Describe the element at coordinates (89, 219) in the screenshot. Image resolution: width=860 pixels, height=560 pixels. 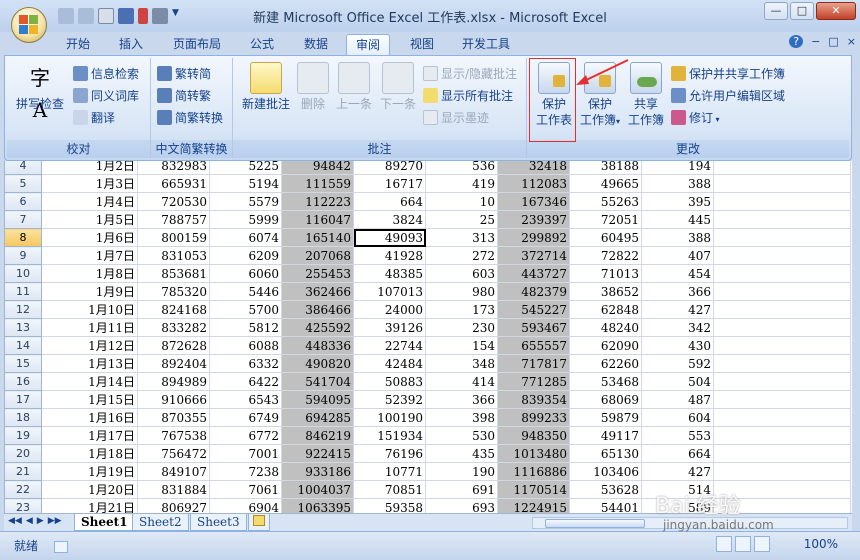
I see `table-cell: 1月5日` at that location.